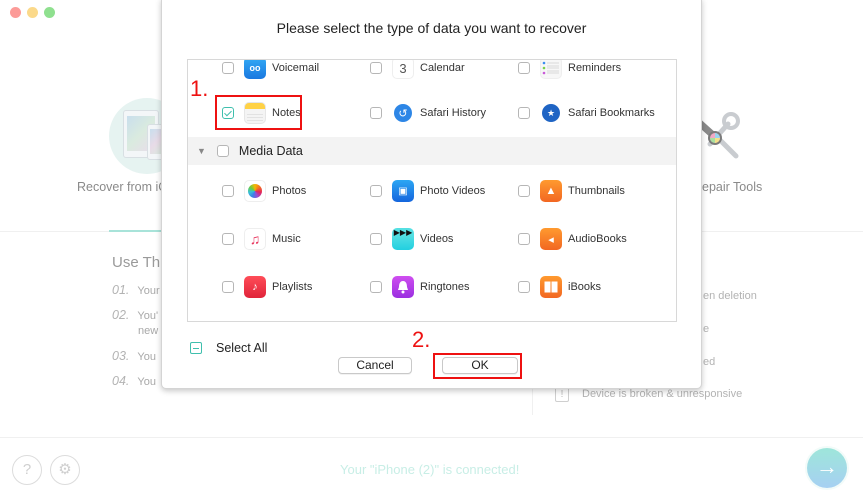 The image size is (863, 500). I want to click on option-thumbnails: ▲ Thumbnails, so click(571, 191).